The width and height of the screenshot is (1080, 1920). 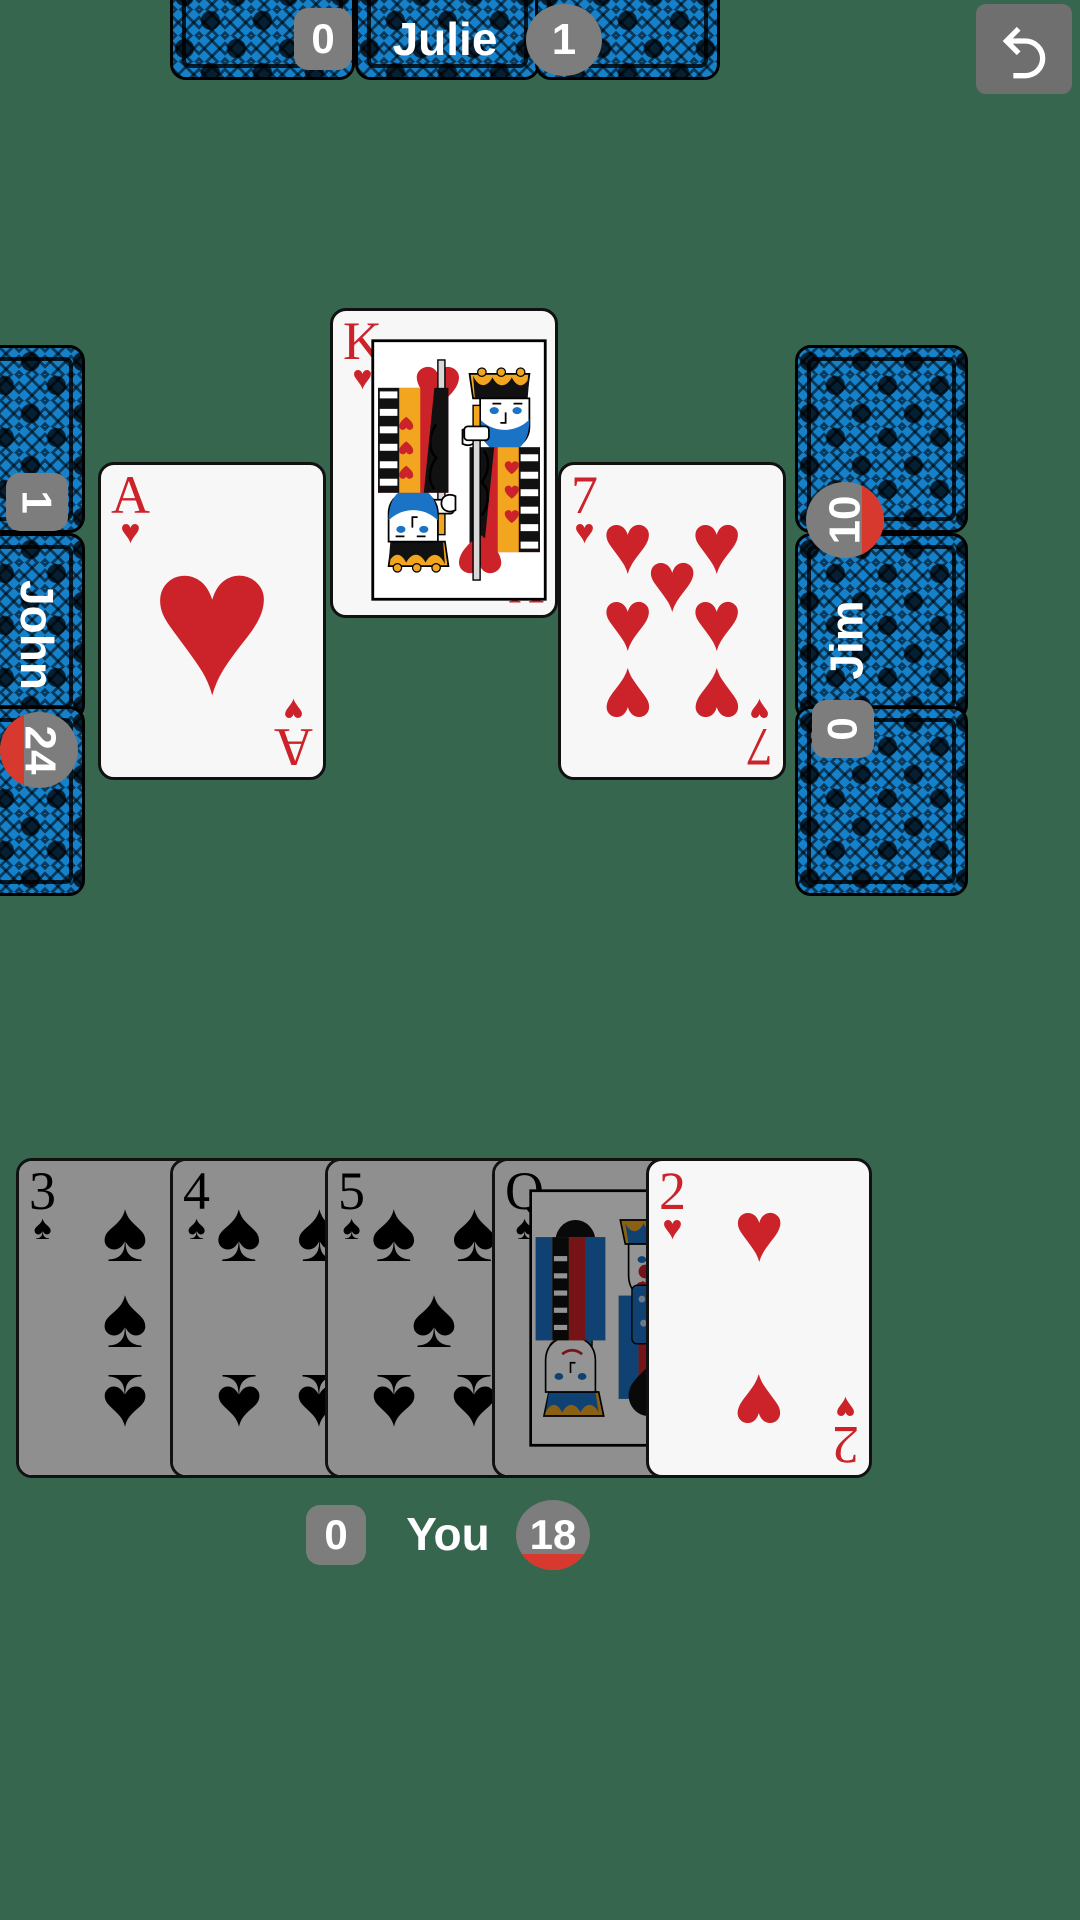 What do you see at coordinates (37, 635) in the screenshot?
I see `john-name-label: John` at bounding box center [37, 635].